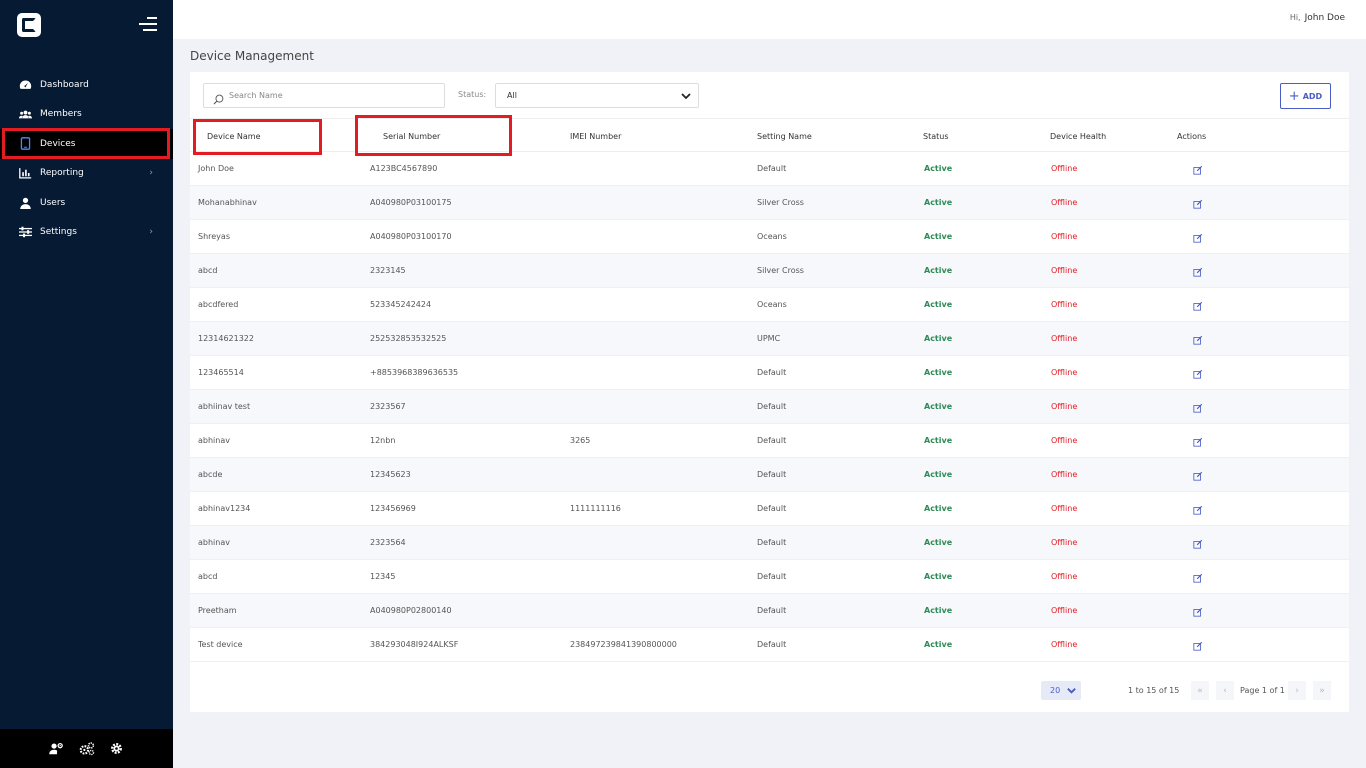  What do you see at coordinates (388, 270) in the screenshot?
I see `cell-serial-number: 2323145` at bounding box center [388, 270].